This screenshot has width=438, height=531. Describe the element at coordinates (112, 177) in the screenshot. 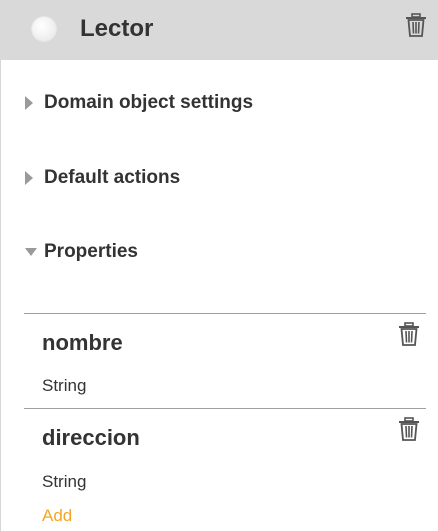

I see `section-label: Default actions` at that location.